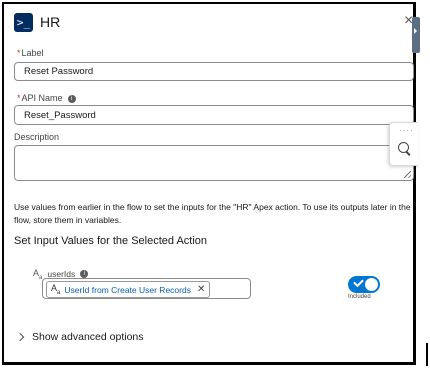 This screenshot has width=430, height=369. What do you see at coordinates (427, 354) in the screenshot?
I see `text-cursor` at bounding box center [427, 354].